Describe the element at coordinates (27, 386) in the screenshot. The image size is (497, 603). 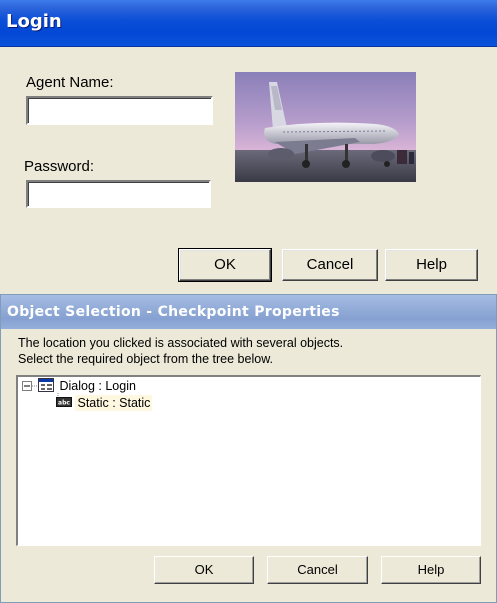
I see `collapse-toggle-icon` at that location.